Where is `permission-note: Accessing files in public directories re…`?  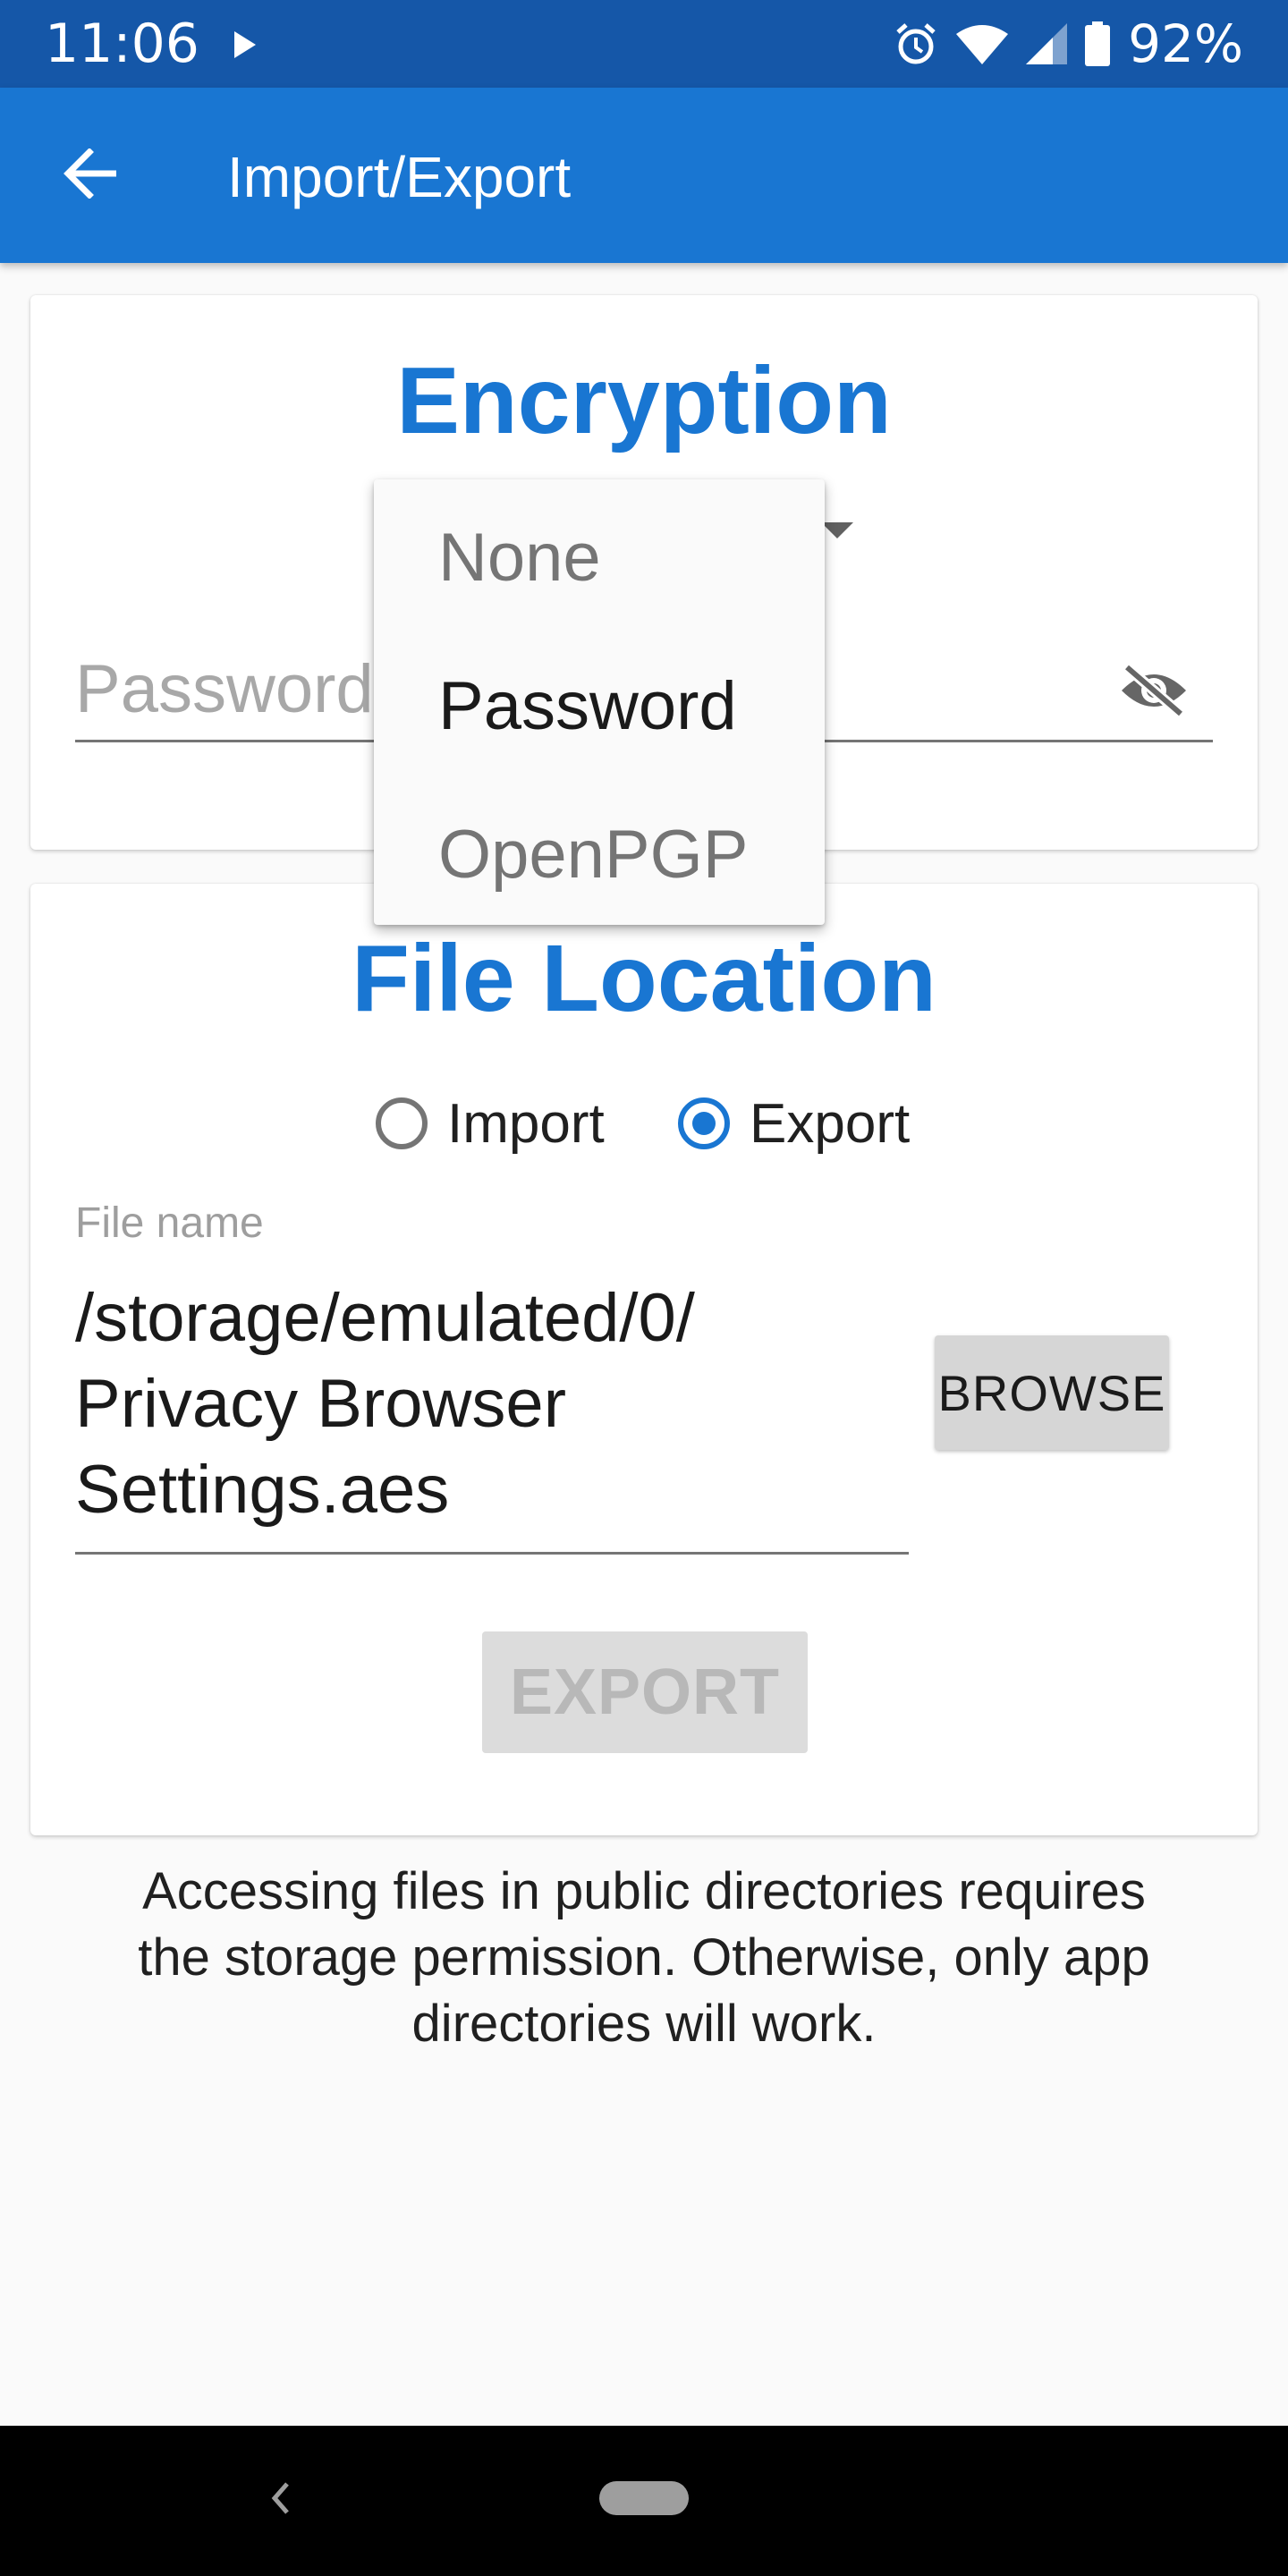
permission-note: Accessing files in public directories re… is located at coordinates (644, 1957).